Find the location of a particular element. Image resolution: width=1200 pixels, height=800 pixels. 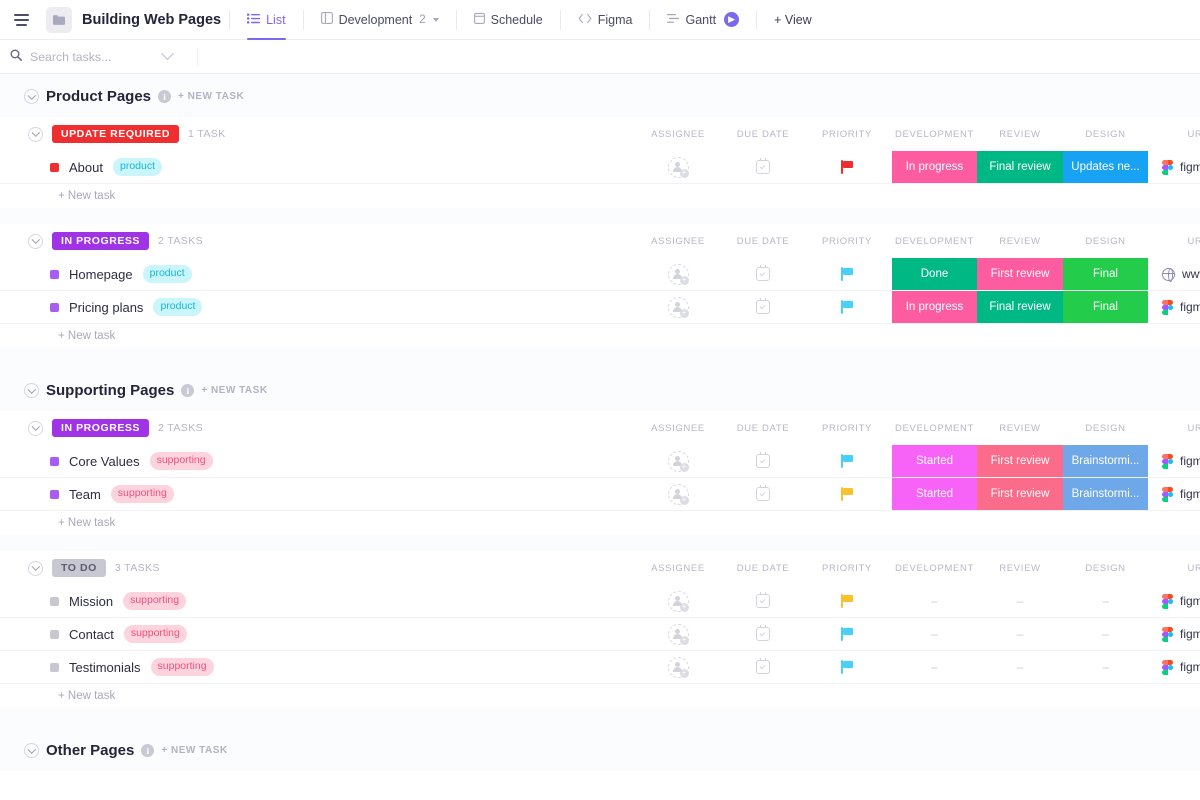

task-name-cell: Homepage product is located at coordinates (316, 274).